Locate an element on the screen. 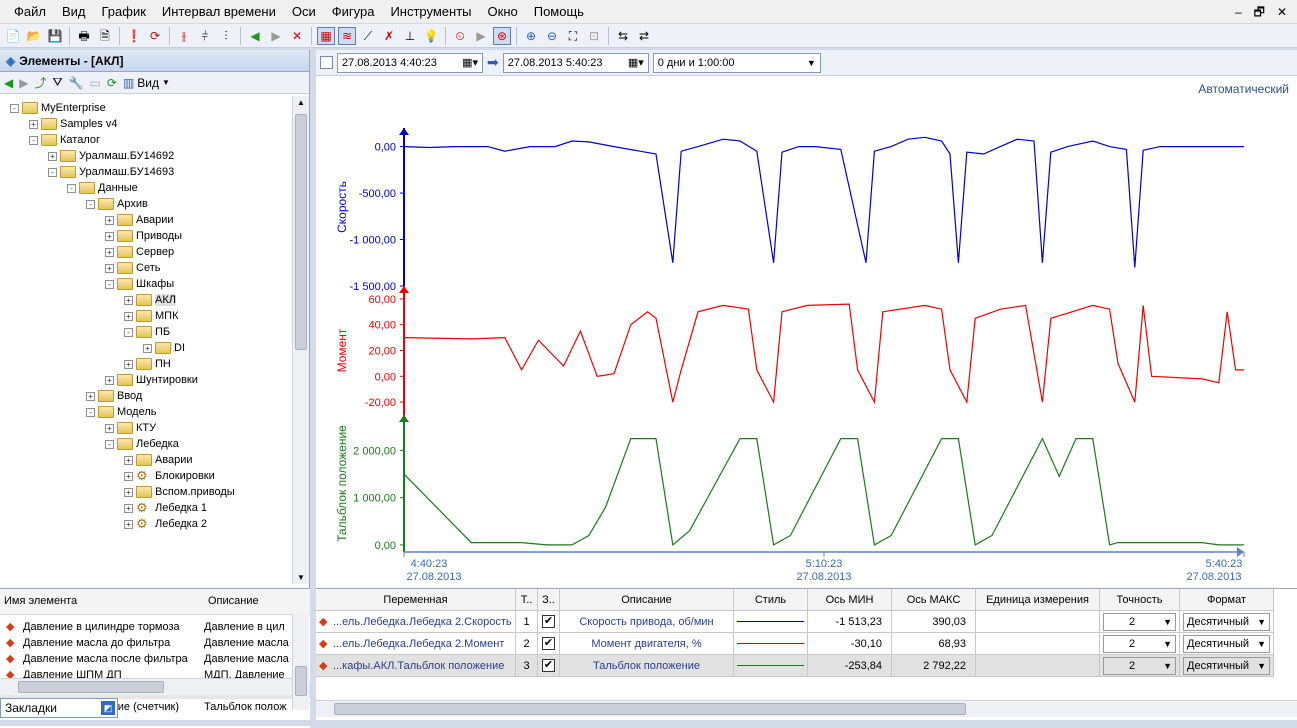  open-folder-icon: 📂 is located at coordinates (34, 36).